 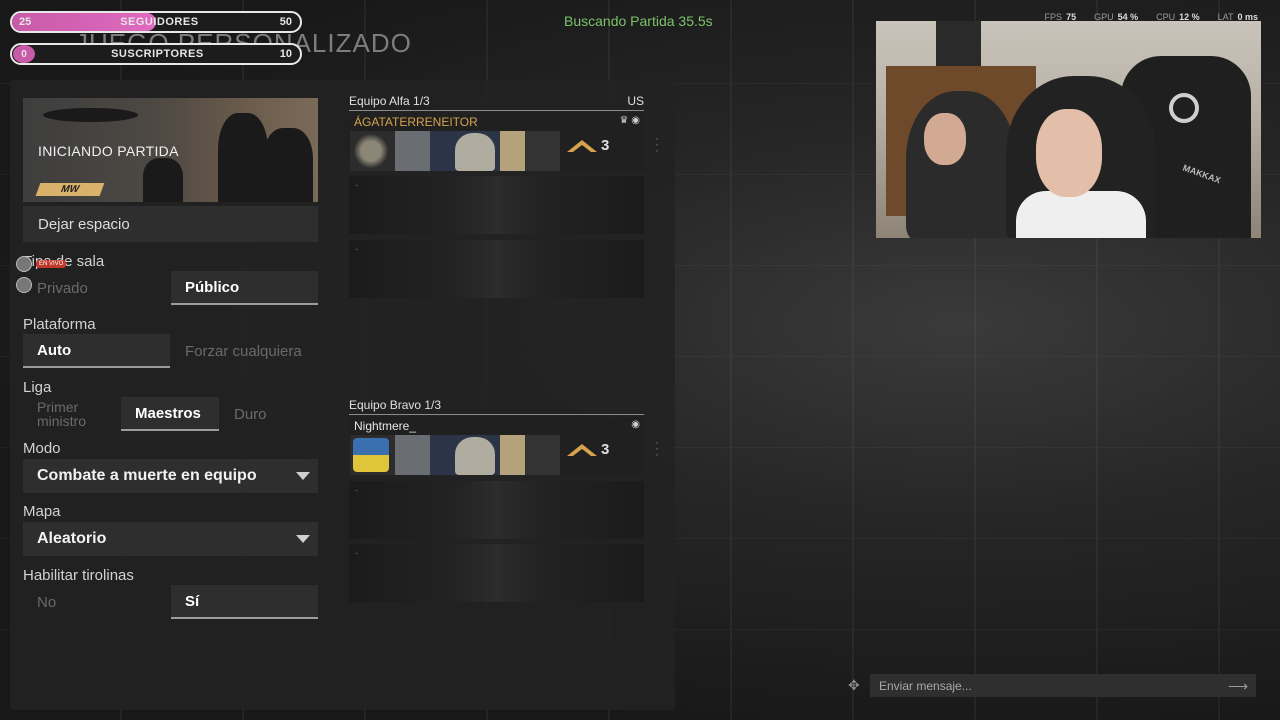 I want to click on match-banner: INICIANDO PARTIDA MW, so click(x=170, y=150).